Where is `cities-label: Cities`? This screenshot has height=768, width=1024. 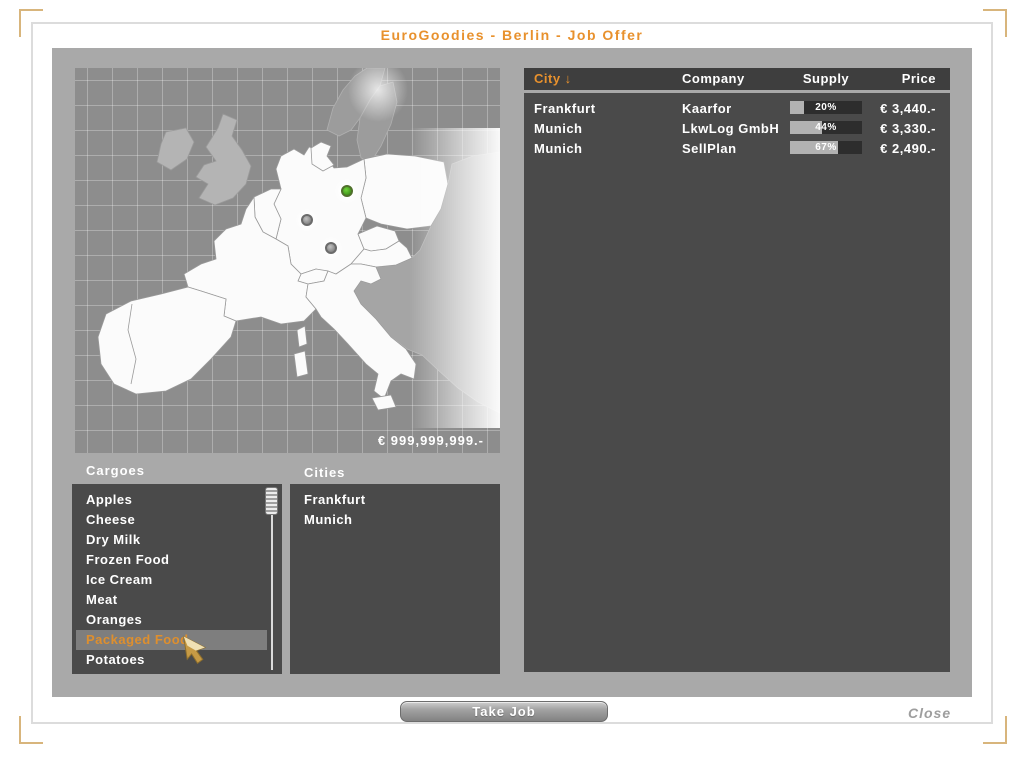
cities-label: Cities is located at coordinates (325, 472).